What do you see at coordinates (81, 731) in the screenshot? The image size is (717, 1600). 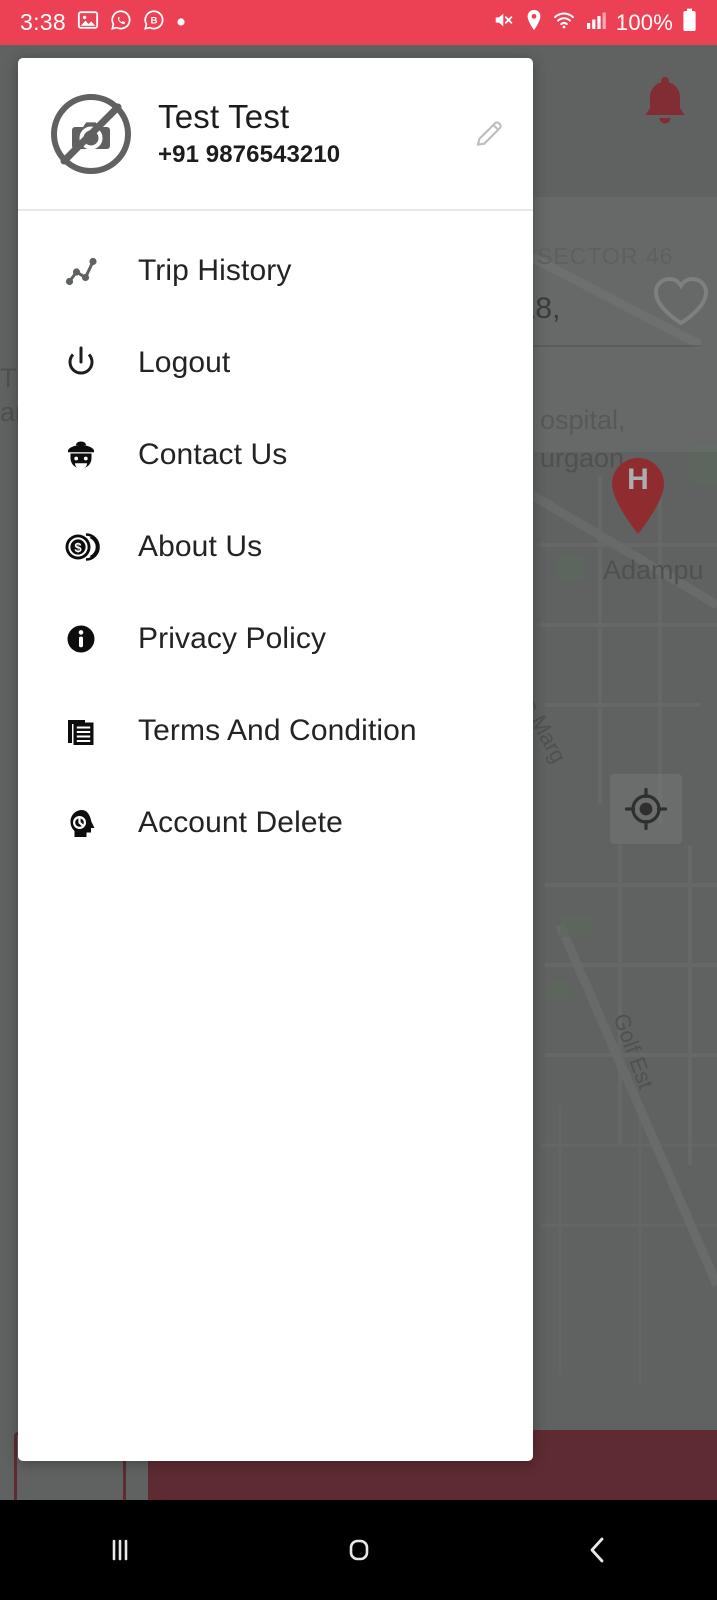 I see `documents-stack-icon` at bounding box center [81, 731].